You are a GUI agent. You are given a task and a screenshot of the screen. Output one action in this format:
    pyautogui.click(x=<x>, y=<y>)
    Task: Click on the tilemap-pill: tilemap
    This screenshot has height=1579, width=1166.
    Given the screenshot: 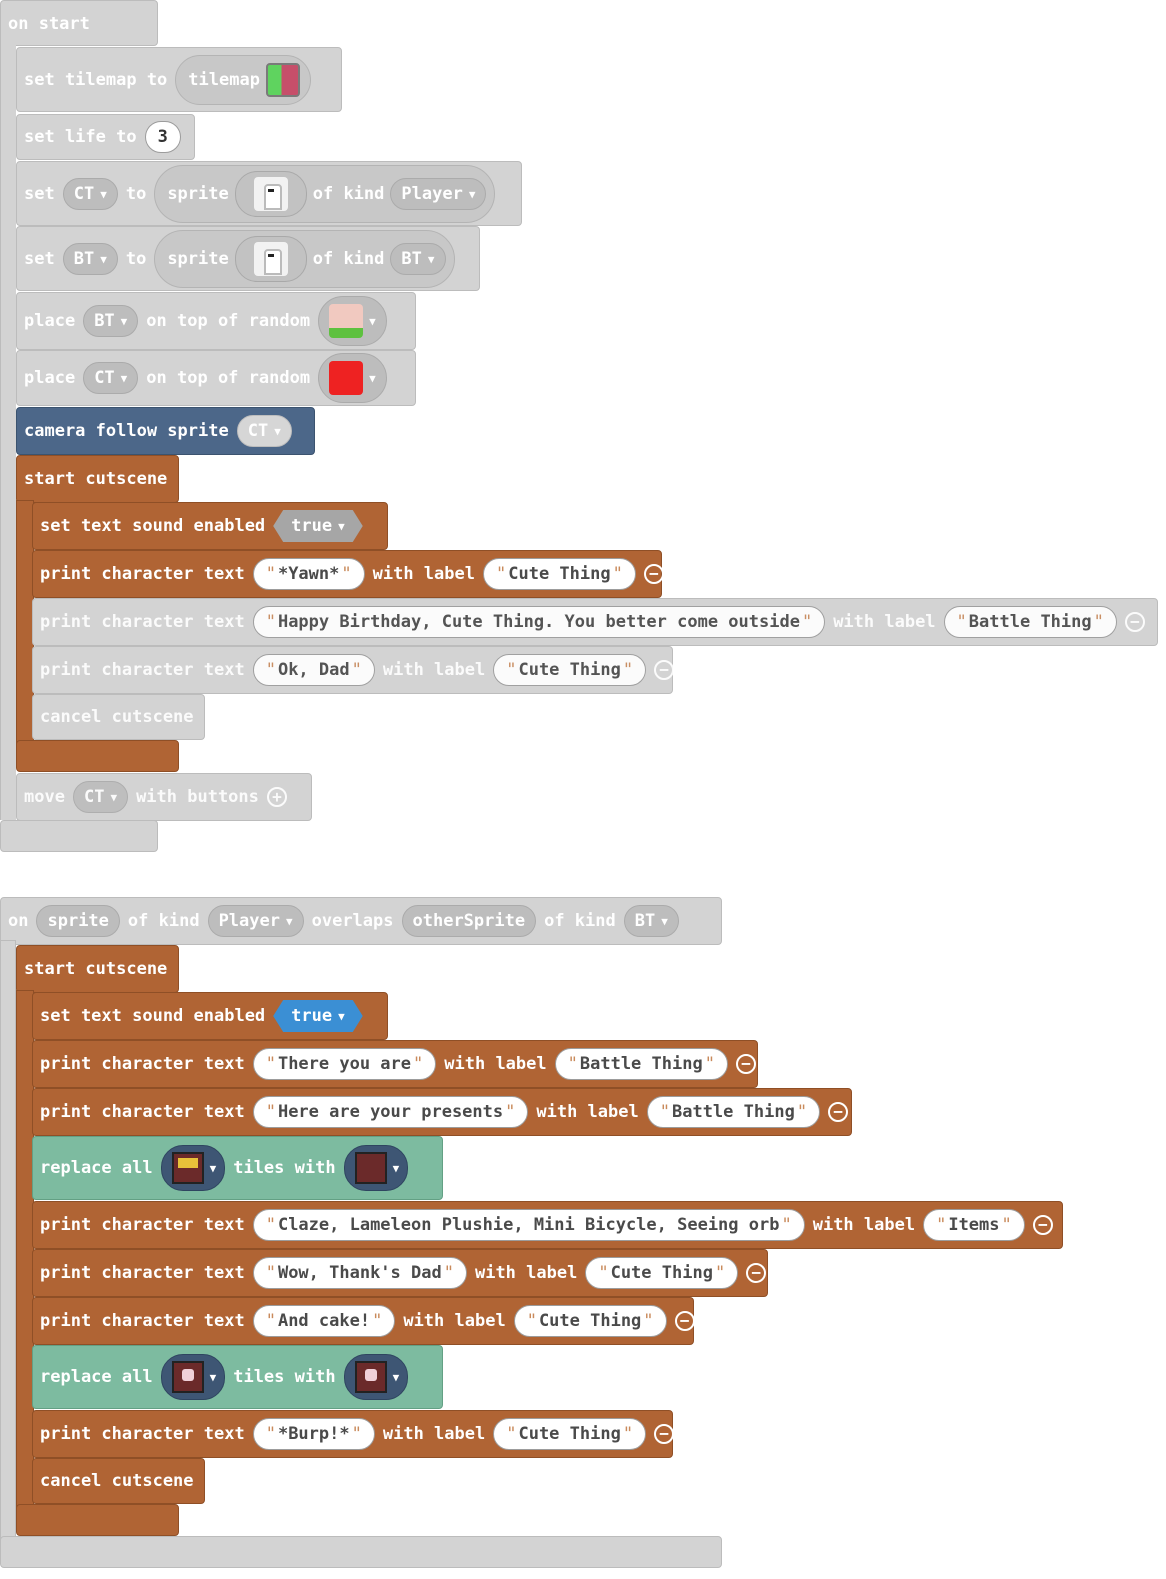 What is the action you would take?
    pyautogui.click(x=243, y=80)
    